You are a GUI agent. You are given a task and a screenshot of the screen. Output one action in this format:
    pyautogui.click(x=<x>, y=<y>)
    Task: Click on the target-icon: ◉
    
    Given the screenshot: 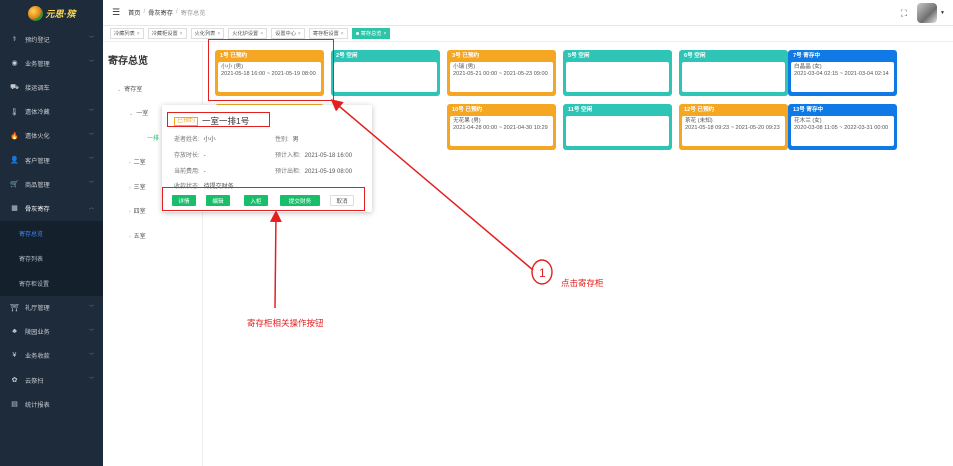 What is the action you would take?
    pyautogui.click(x=14, y=64)
    